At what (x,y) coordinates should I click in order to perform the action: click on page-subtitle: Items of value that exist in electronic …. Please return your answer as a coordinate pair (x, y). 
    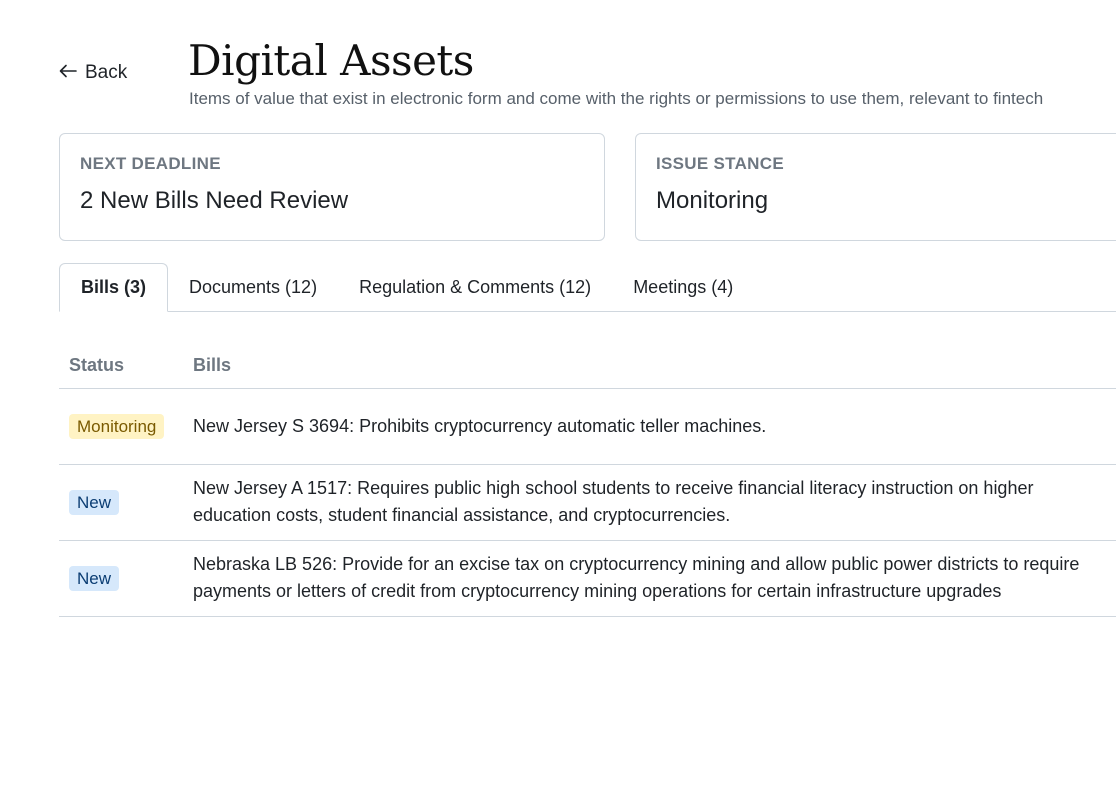
    Looking at the image, I should click on (616, 98).